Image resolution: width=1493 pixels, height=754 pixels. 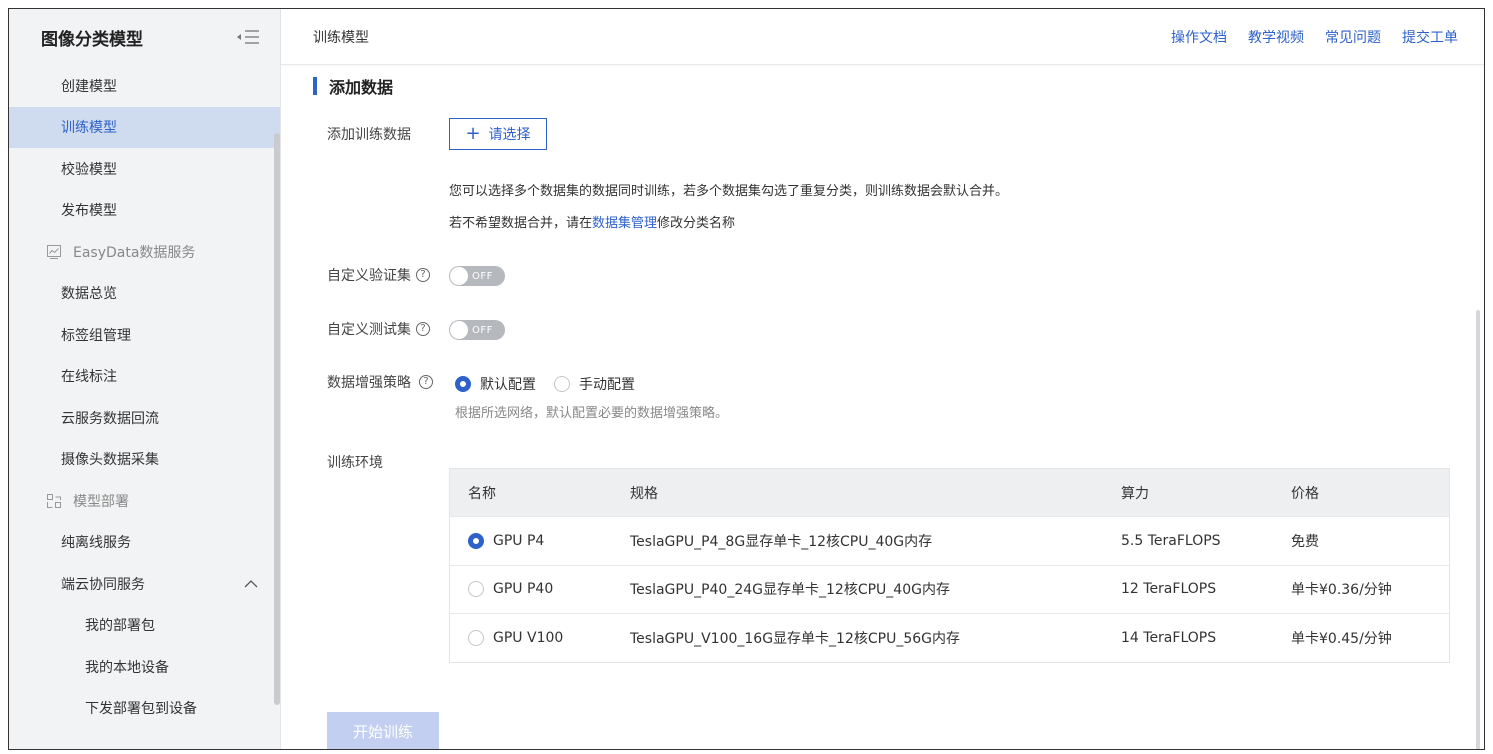 What do you see at coordinates (1430, 37) in the screenshot?
I see `submit-ticket-link: 提交工单` at bounding box center [1430, 37].